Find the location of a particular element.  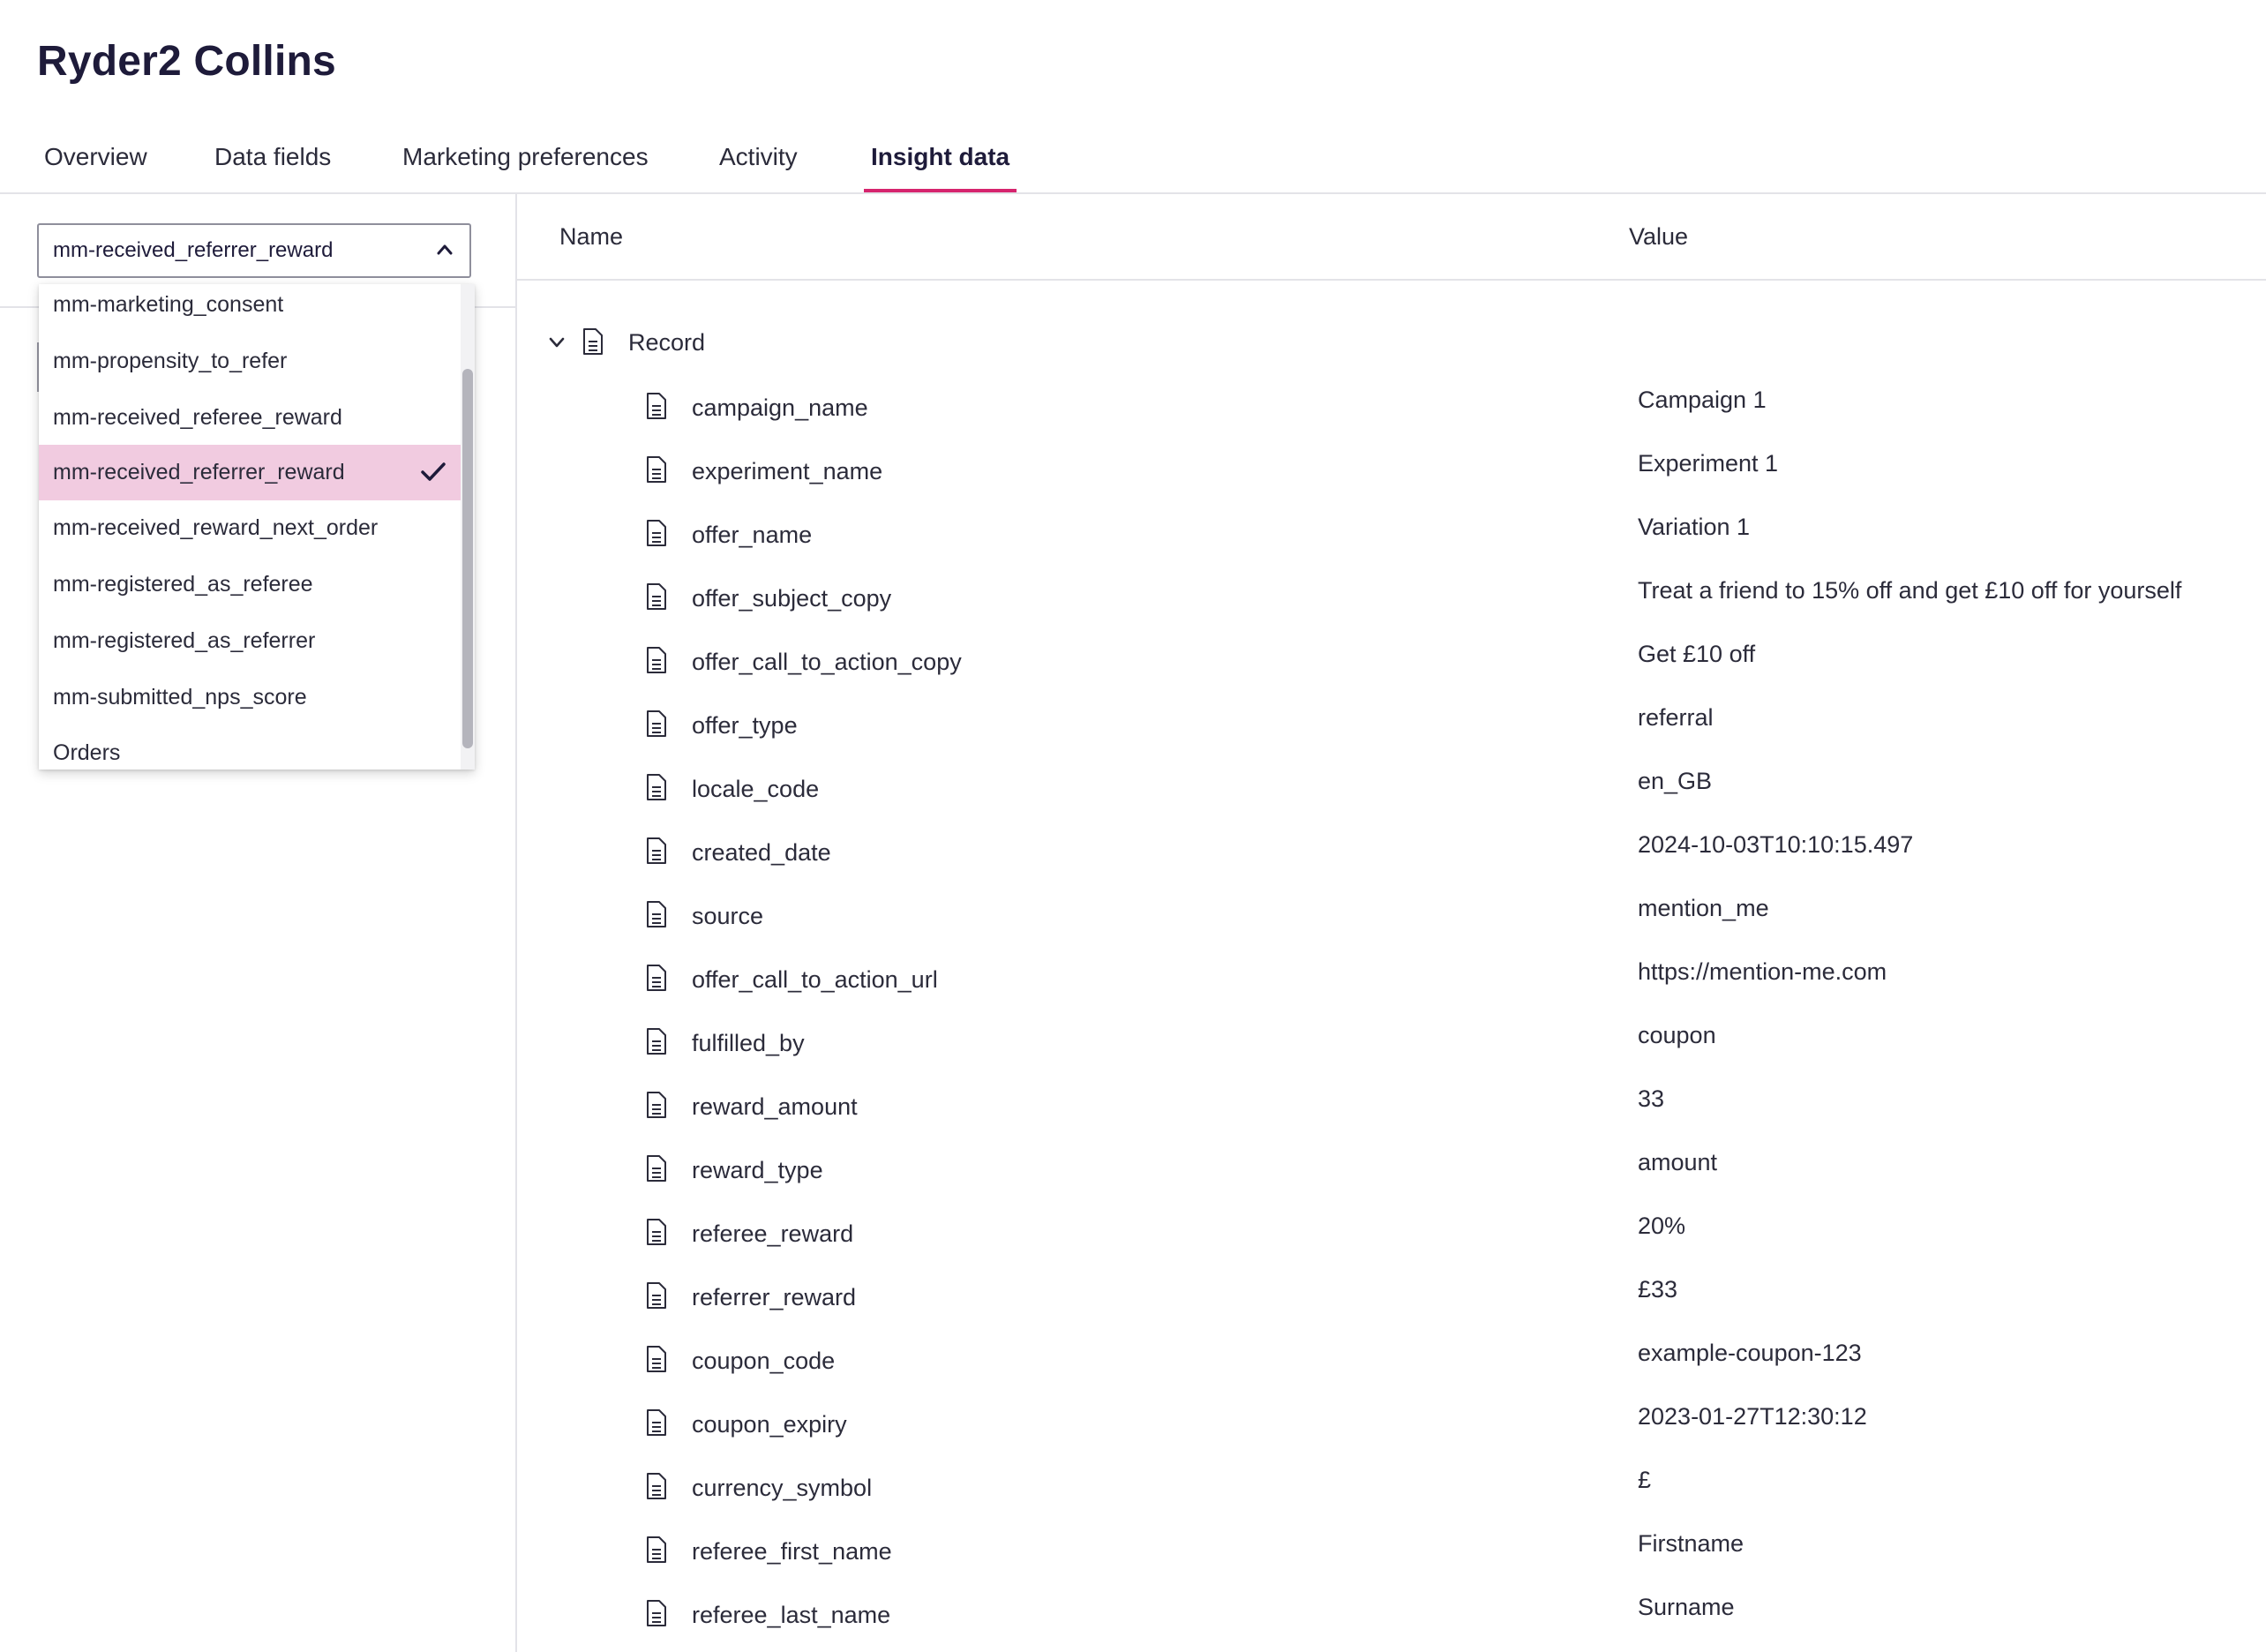

field-name: referee_reward is located at coordinates (773, 1233).